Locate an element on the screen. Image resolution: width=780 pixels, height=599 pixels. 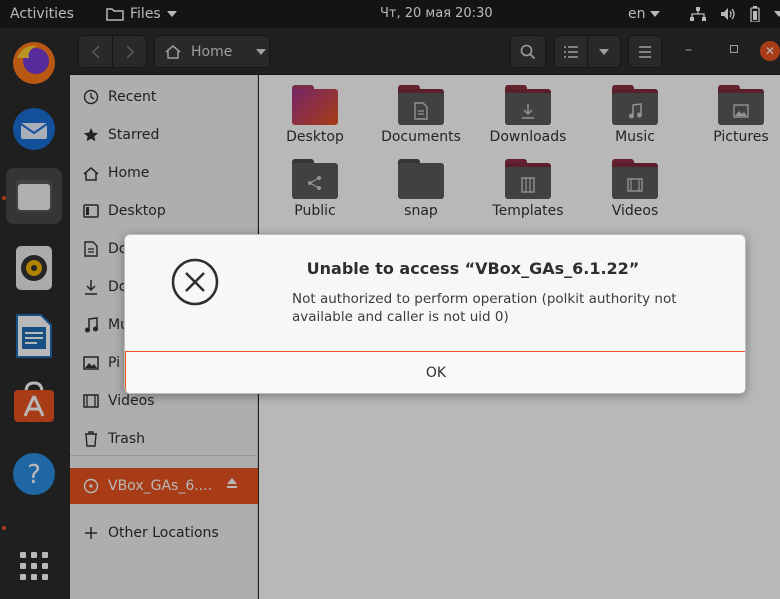
sidebar-item-label: Desktop is located at coordinates (137, 211).